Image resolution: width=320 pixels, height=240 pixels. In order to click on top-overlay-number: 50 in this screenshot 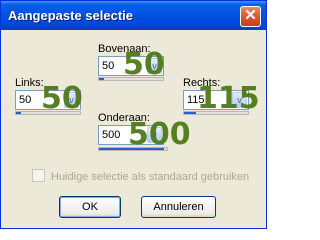, I will do `click(144, 64)`.